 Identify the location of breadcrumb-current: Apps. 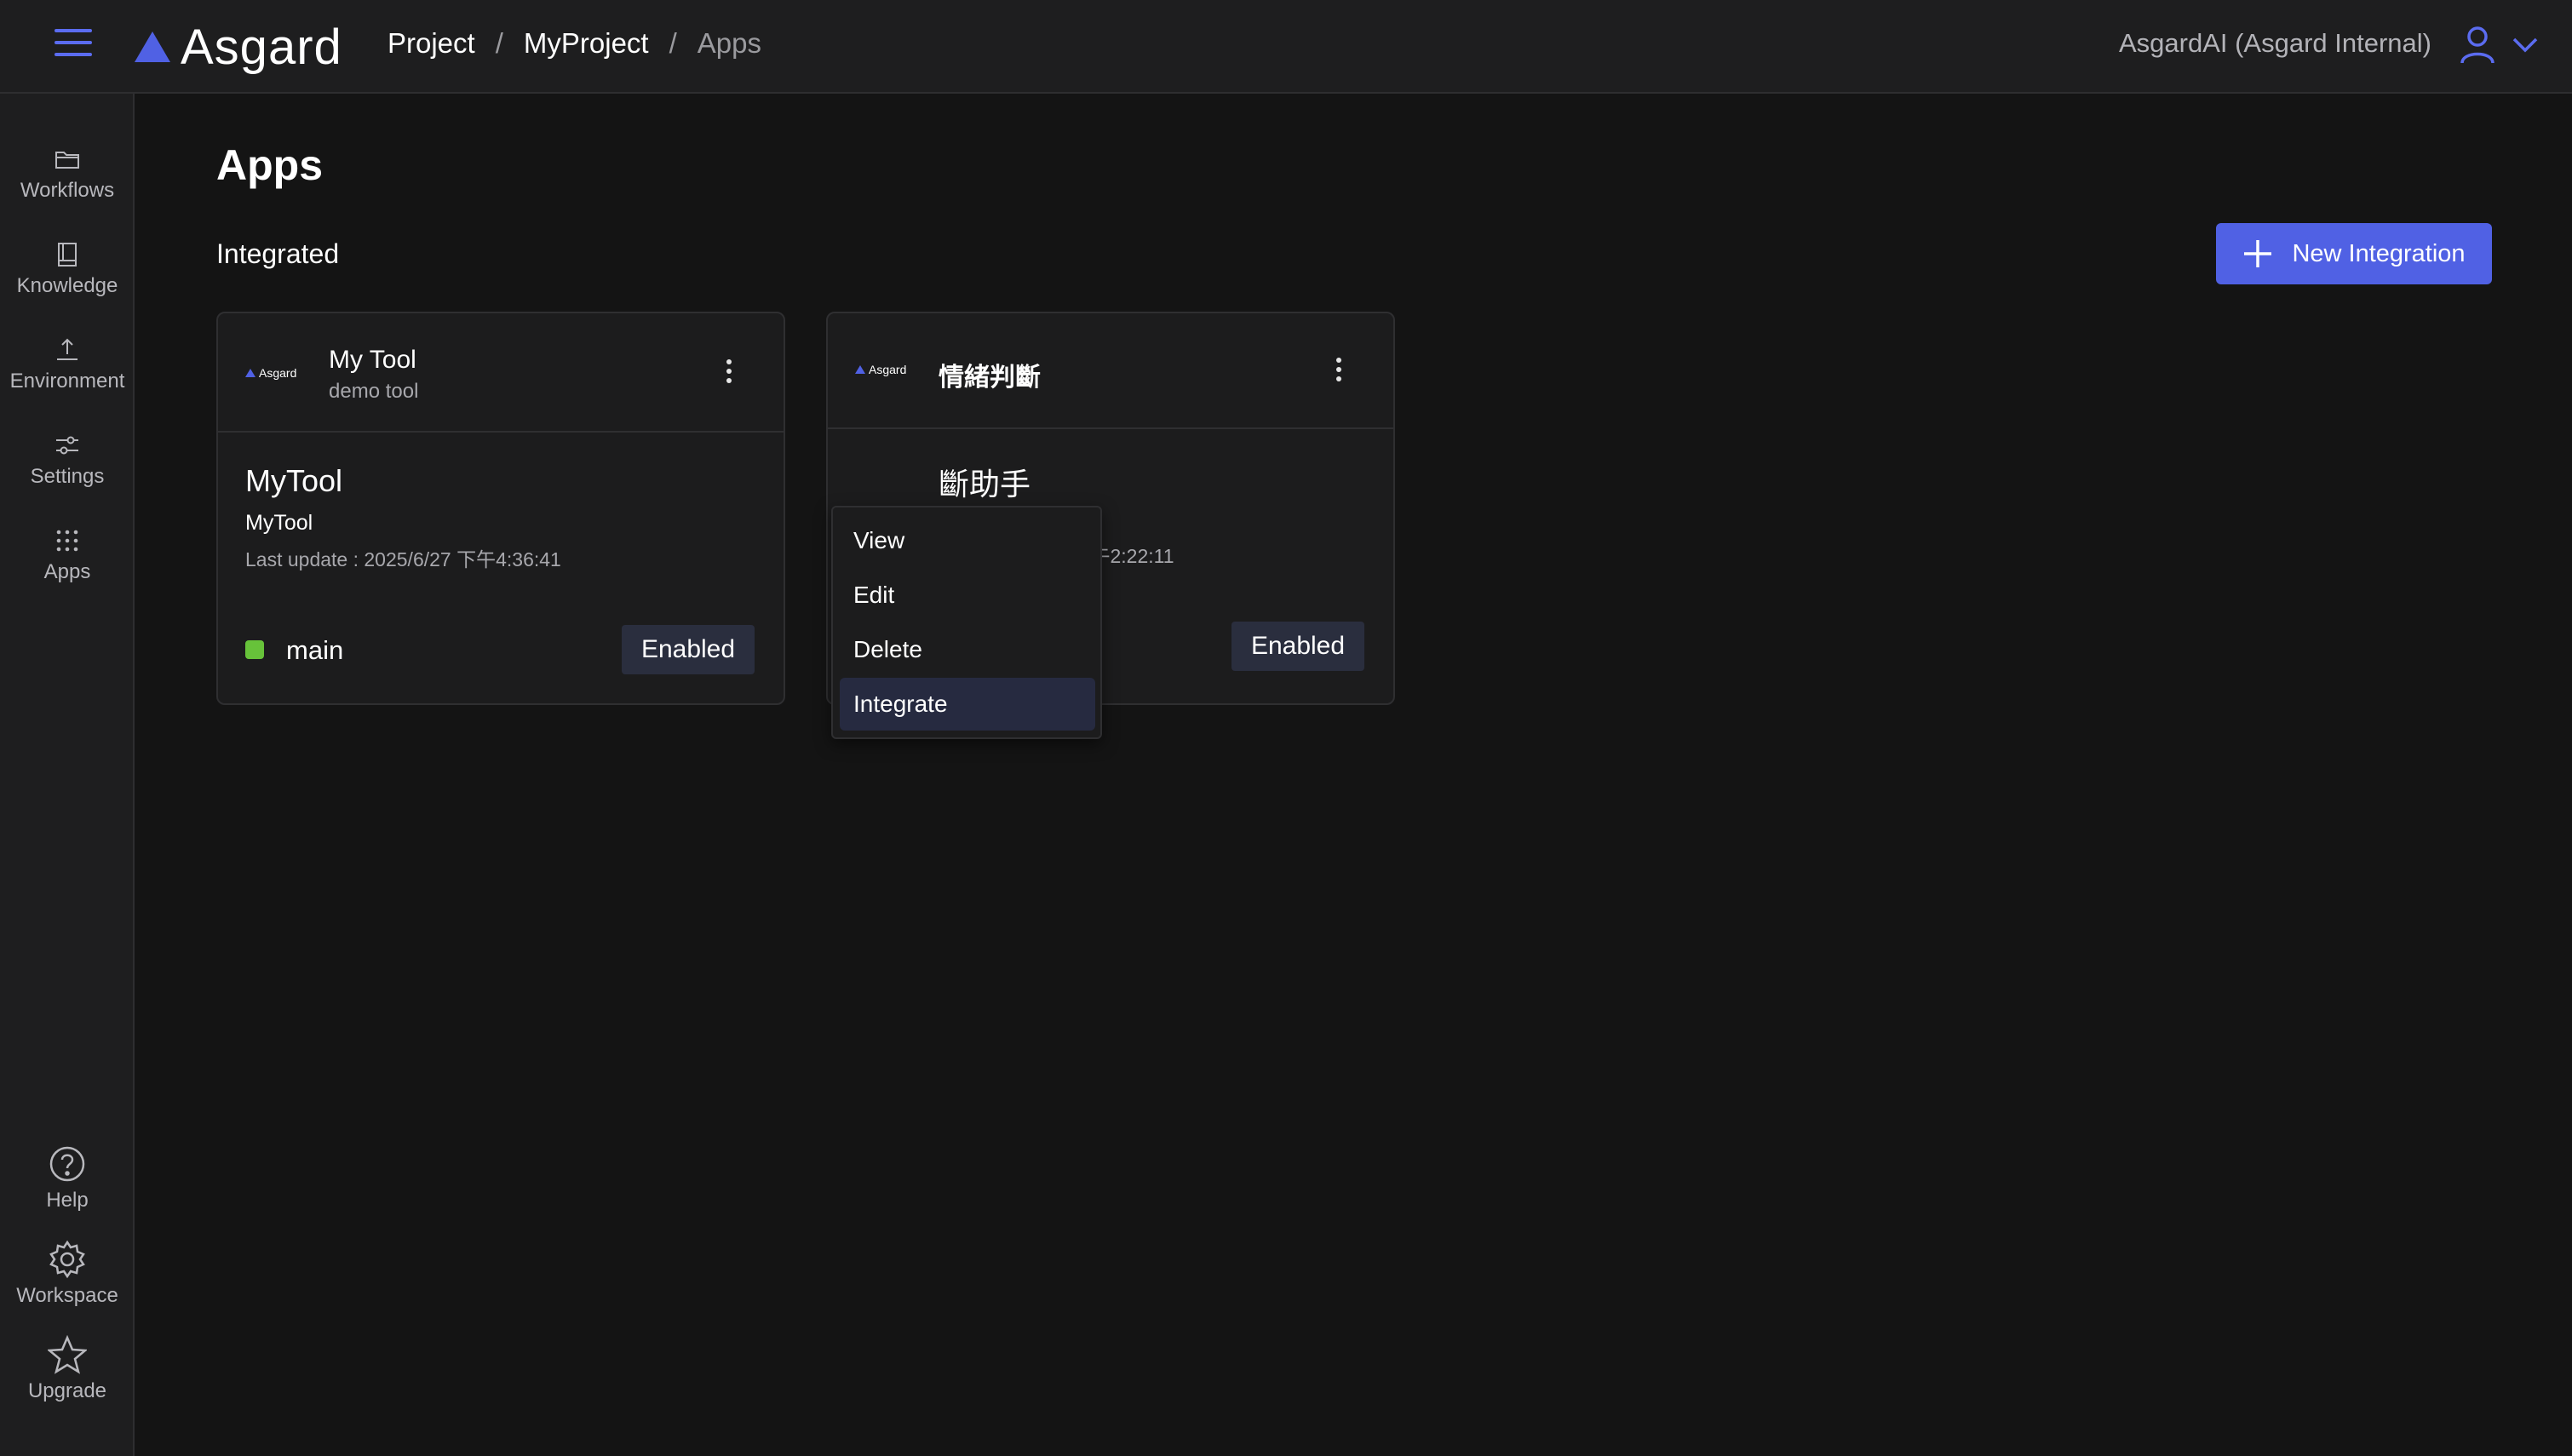
(729, 43).